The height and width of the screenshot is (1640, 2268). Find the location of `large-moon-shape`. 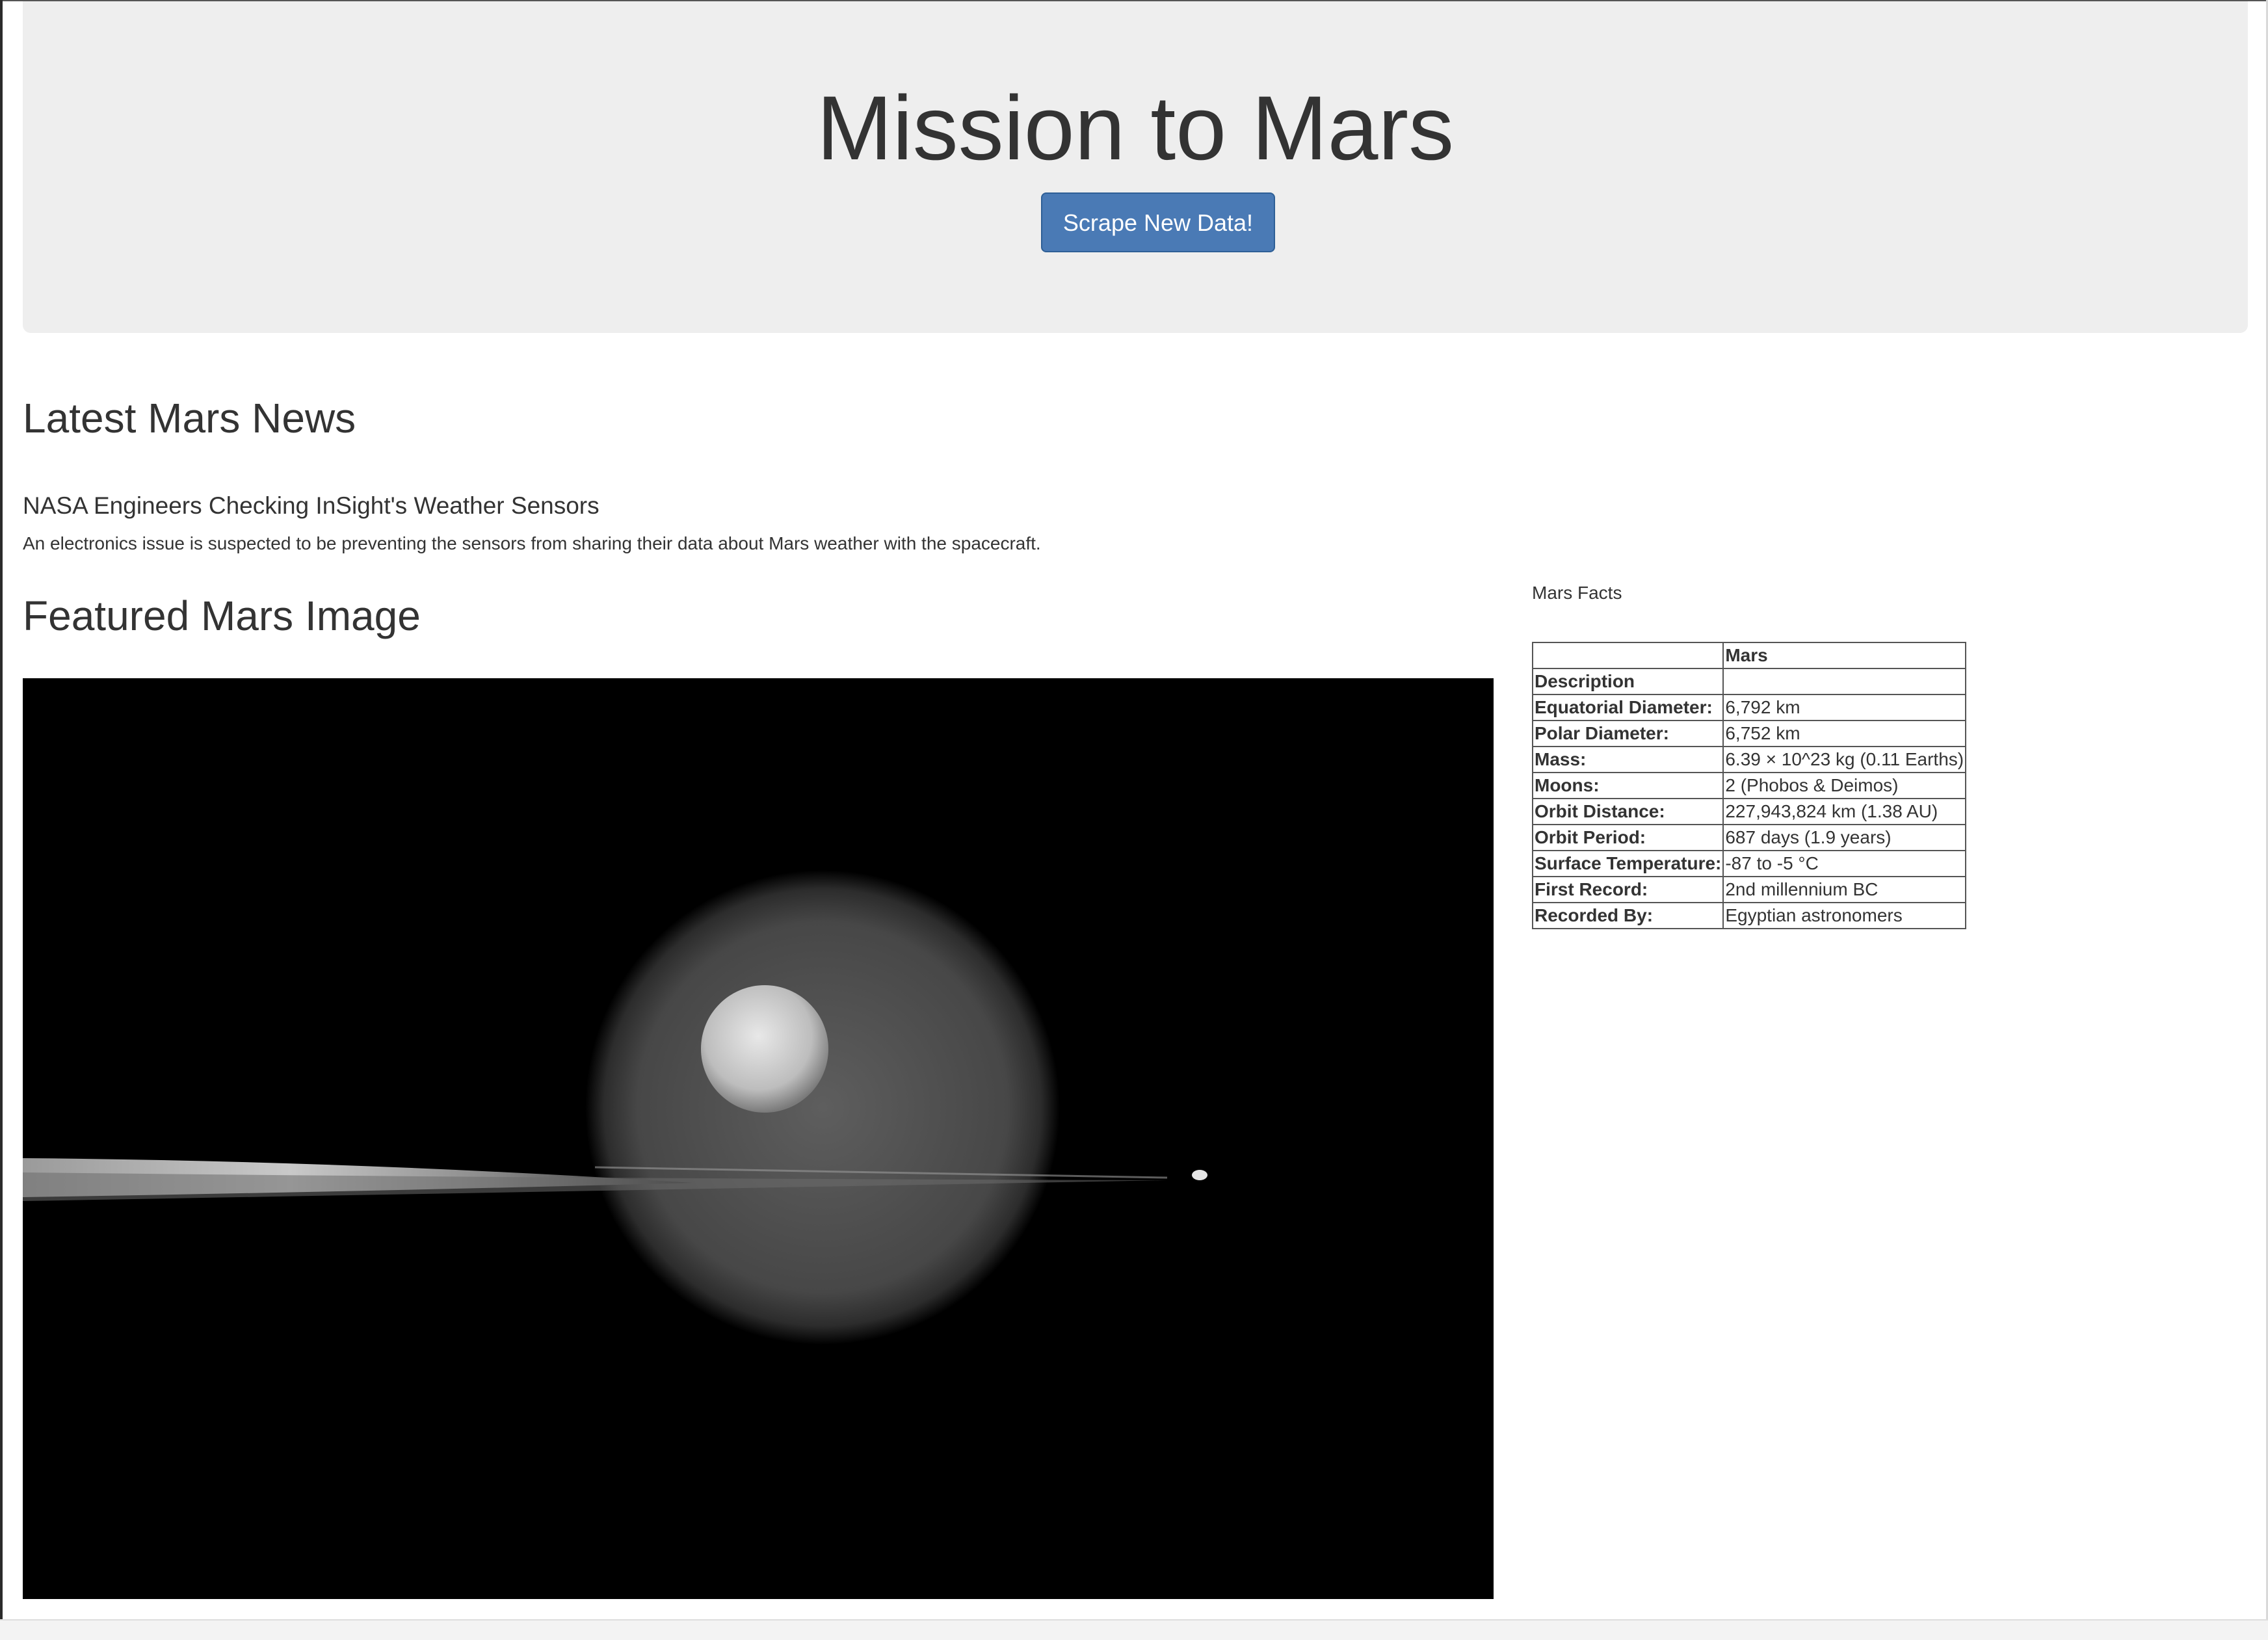

large-moon-shape is located at coordinates (822, 1107).